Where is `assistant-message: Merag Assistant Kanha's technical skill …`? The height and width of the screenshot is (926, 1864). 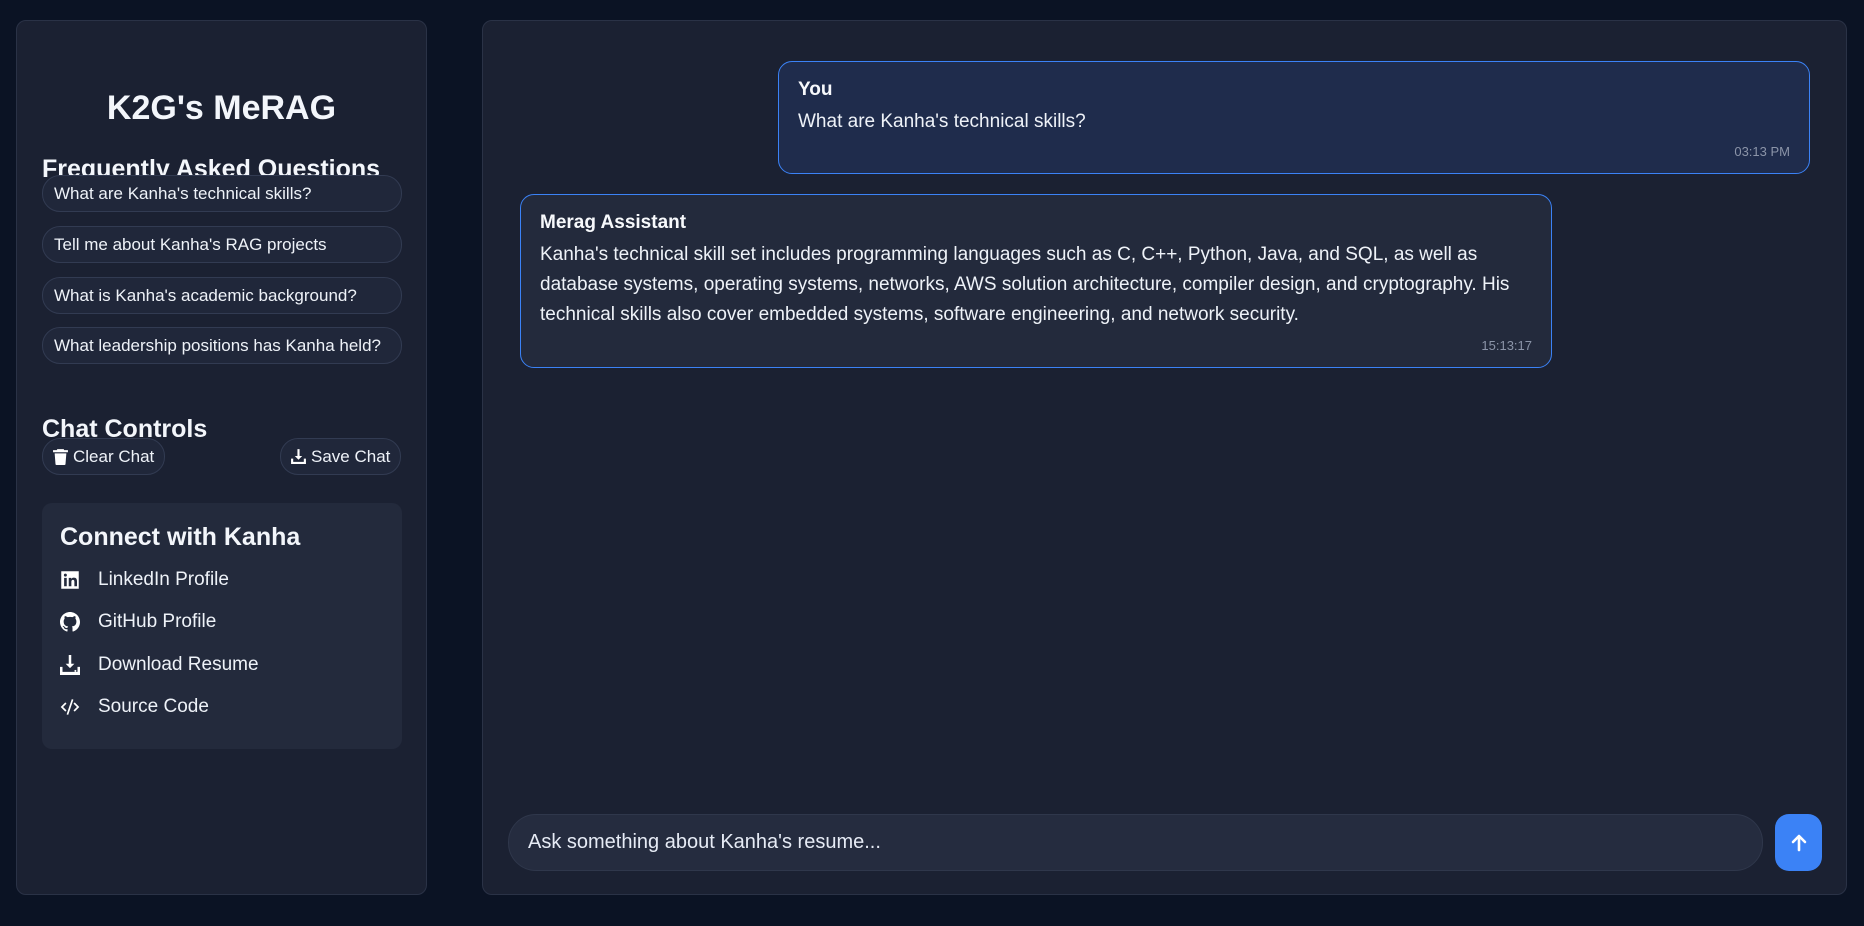
assistant-message: Merag Assistant Kanha's technical skill … is located at coordinates (1036, 281).